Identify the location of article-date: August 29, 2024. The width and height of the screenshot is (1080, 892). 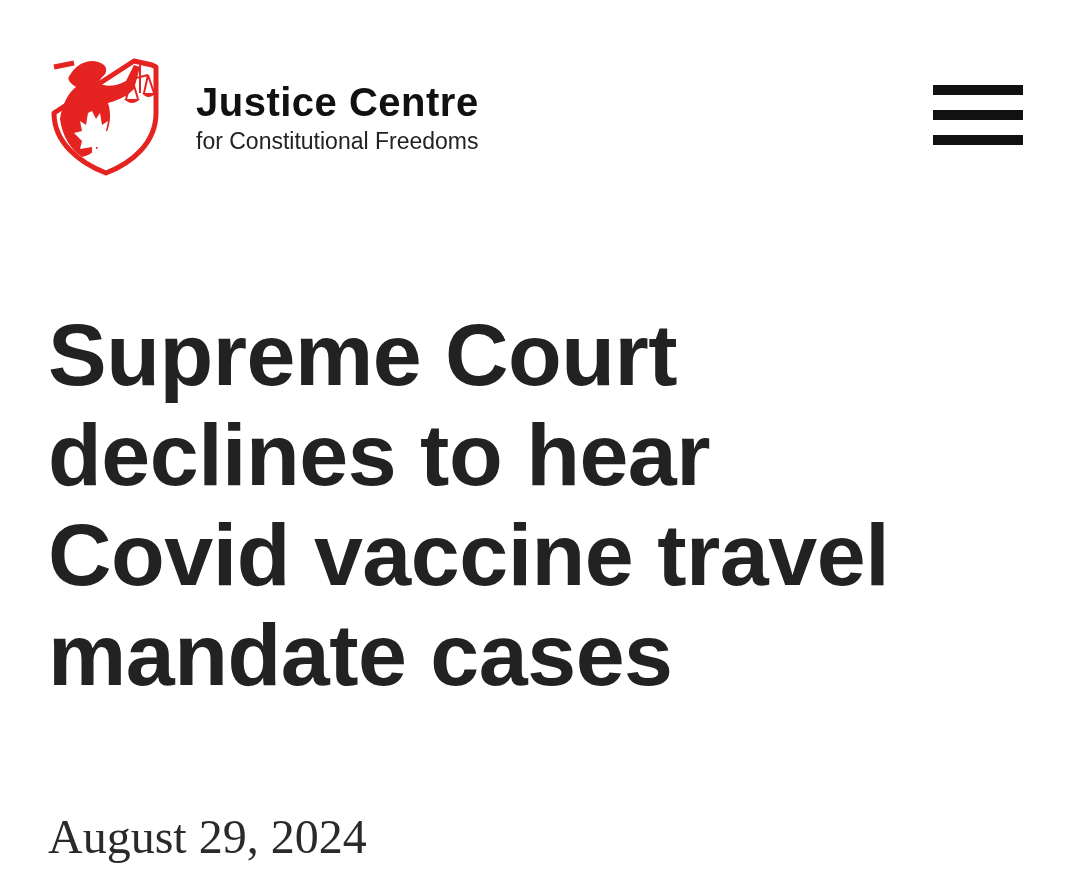
(208, 837).